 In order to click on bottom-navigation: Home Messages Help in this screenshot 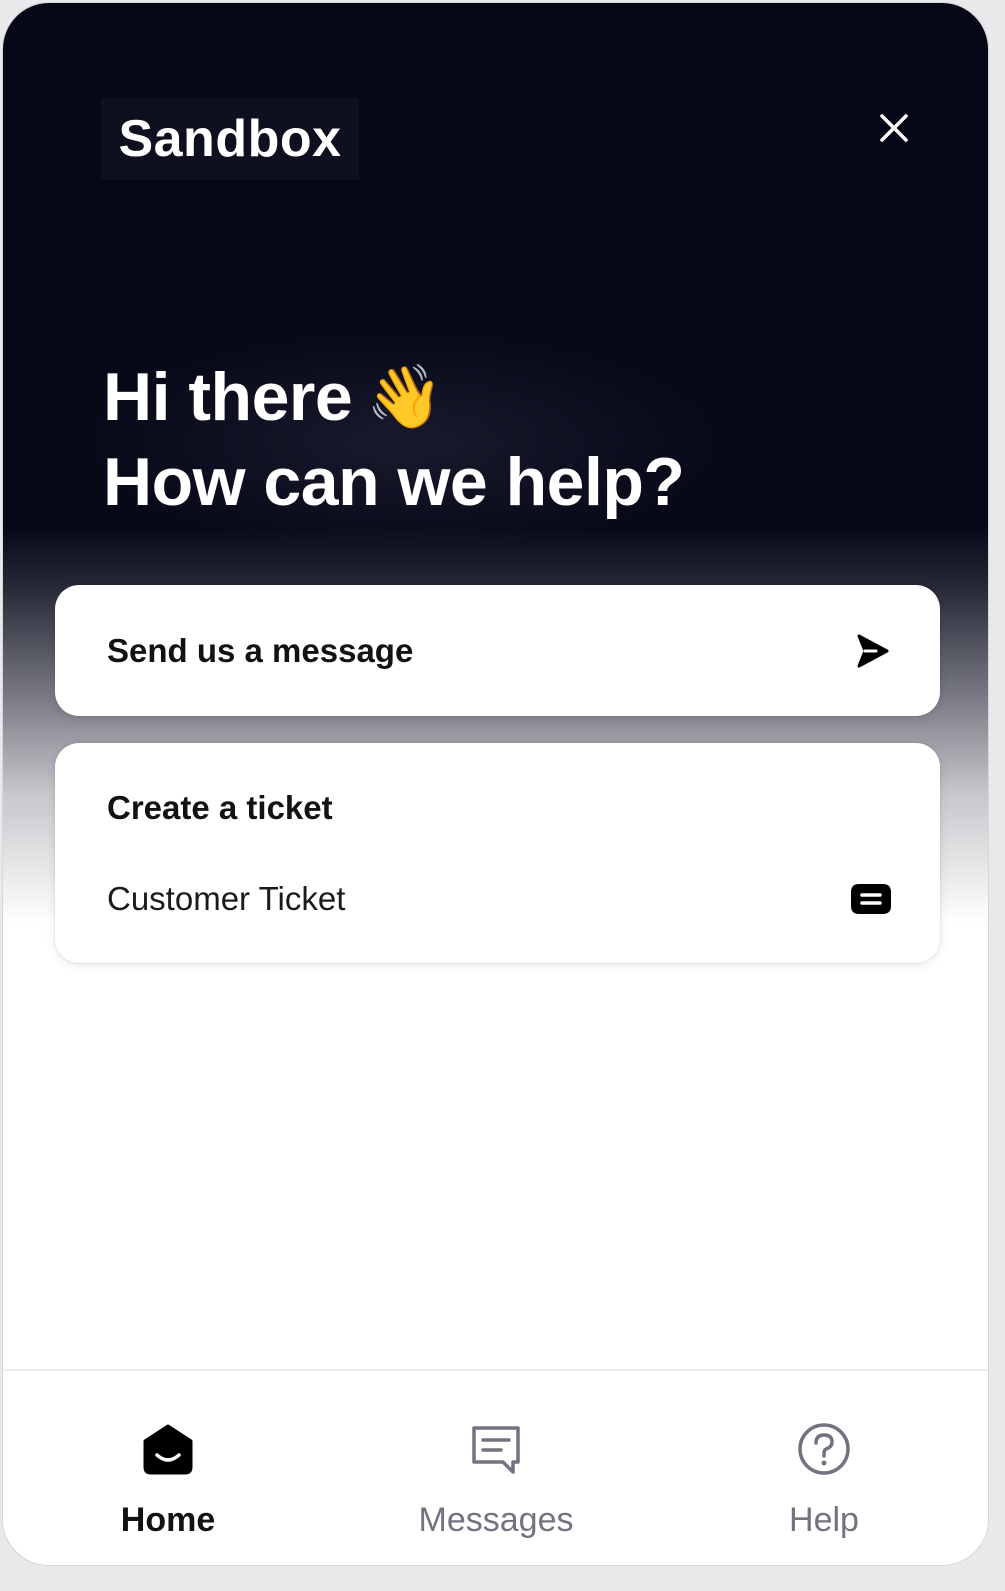, I will do `click(495, 1467)`.